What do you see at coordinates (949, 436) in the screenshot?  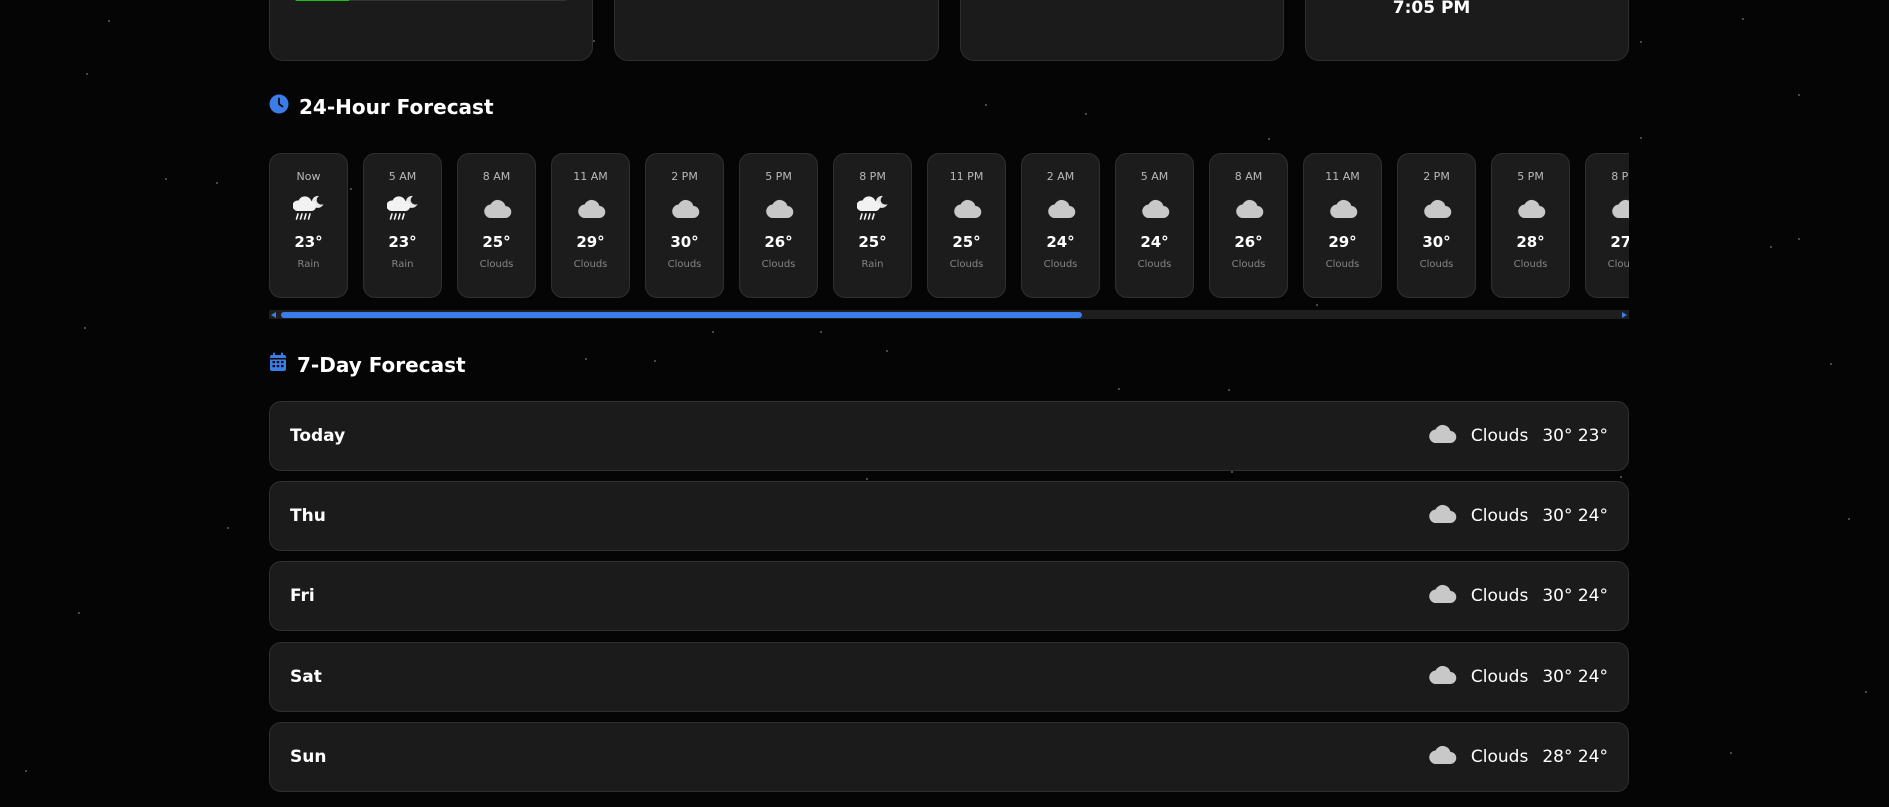 I see `daily-row: Today Clouds 30° 23°` at bounding box center [949, 436].